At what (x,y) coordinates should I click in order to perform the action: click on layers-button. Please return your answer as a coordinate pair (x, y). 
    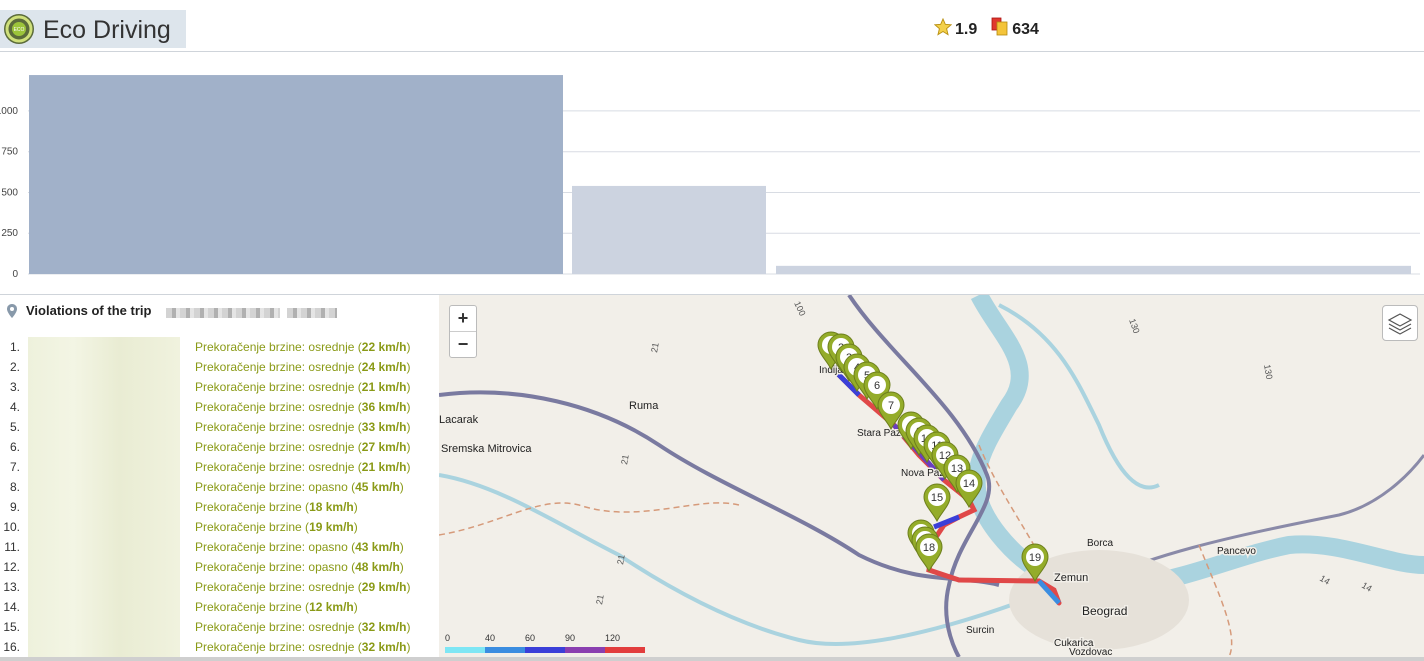
    Looking at the image, I should click on (1400, 323).